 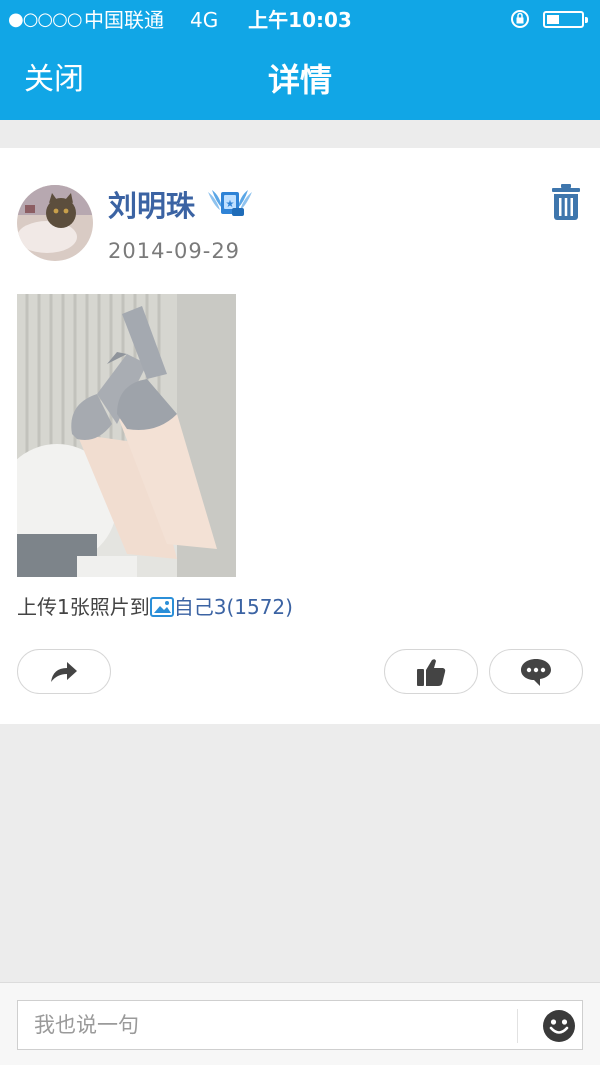 I want to click on comment-input: 我也说一句, so click(x=300, y=1025).